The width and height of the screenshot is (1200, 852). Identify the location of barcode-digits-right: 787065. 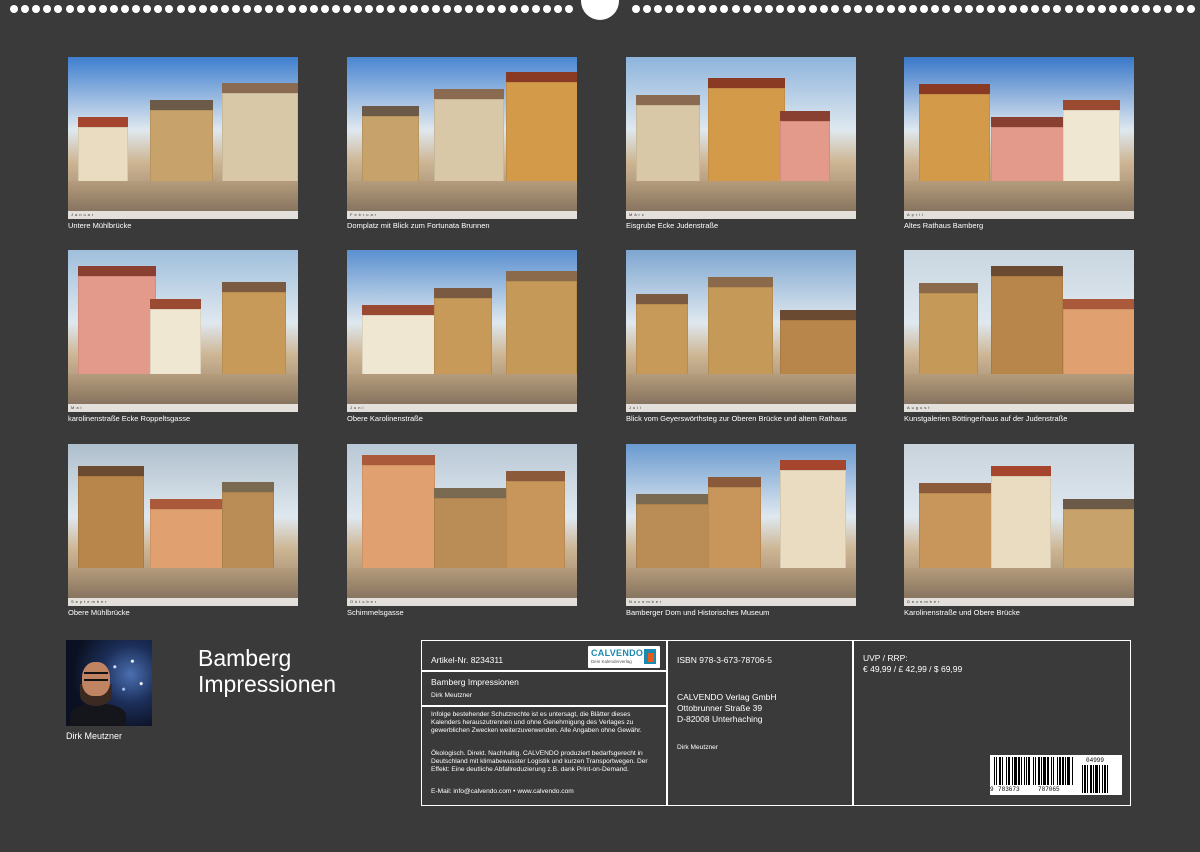
(1049, 789).